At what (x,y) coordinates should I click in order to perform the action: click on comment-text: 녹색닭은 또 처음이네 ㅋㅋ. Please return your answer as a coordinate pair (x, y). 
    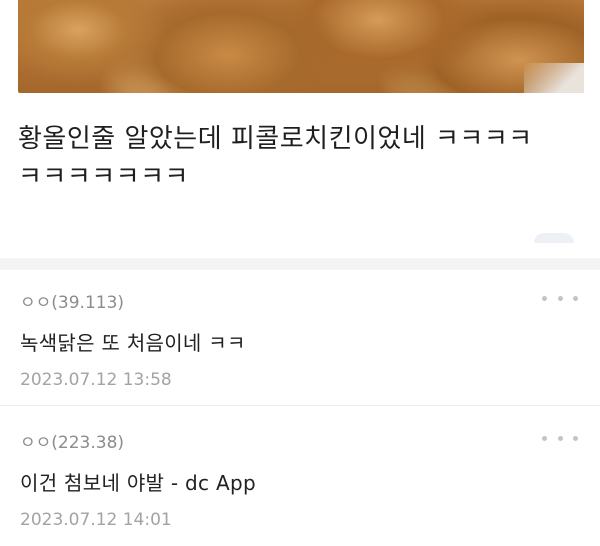
    Looking at the image, I should click on (133, 343).